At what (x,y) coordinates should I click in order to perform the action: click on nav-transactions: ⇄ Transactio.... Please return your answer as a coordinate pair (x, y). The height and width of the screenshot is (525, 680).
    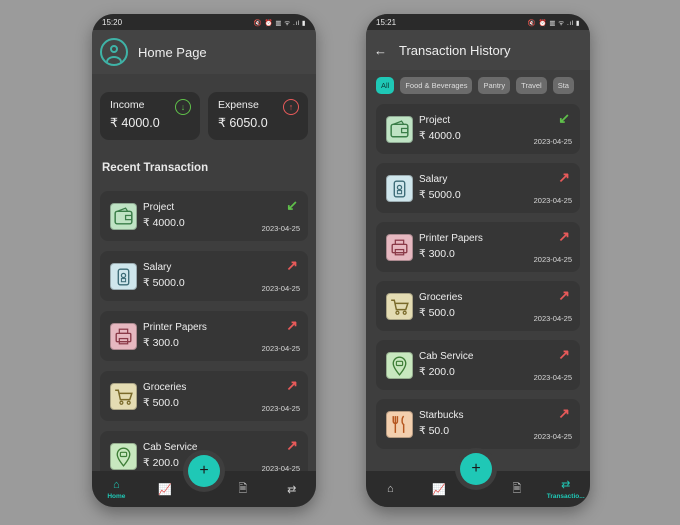
    Looking at the image, I should click on (565, 489).